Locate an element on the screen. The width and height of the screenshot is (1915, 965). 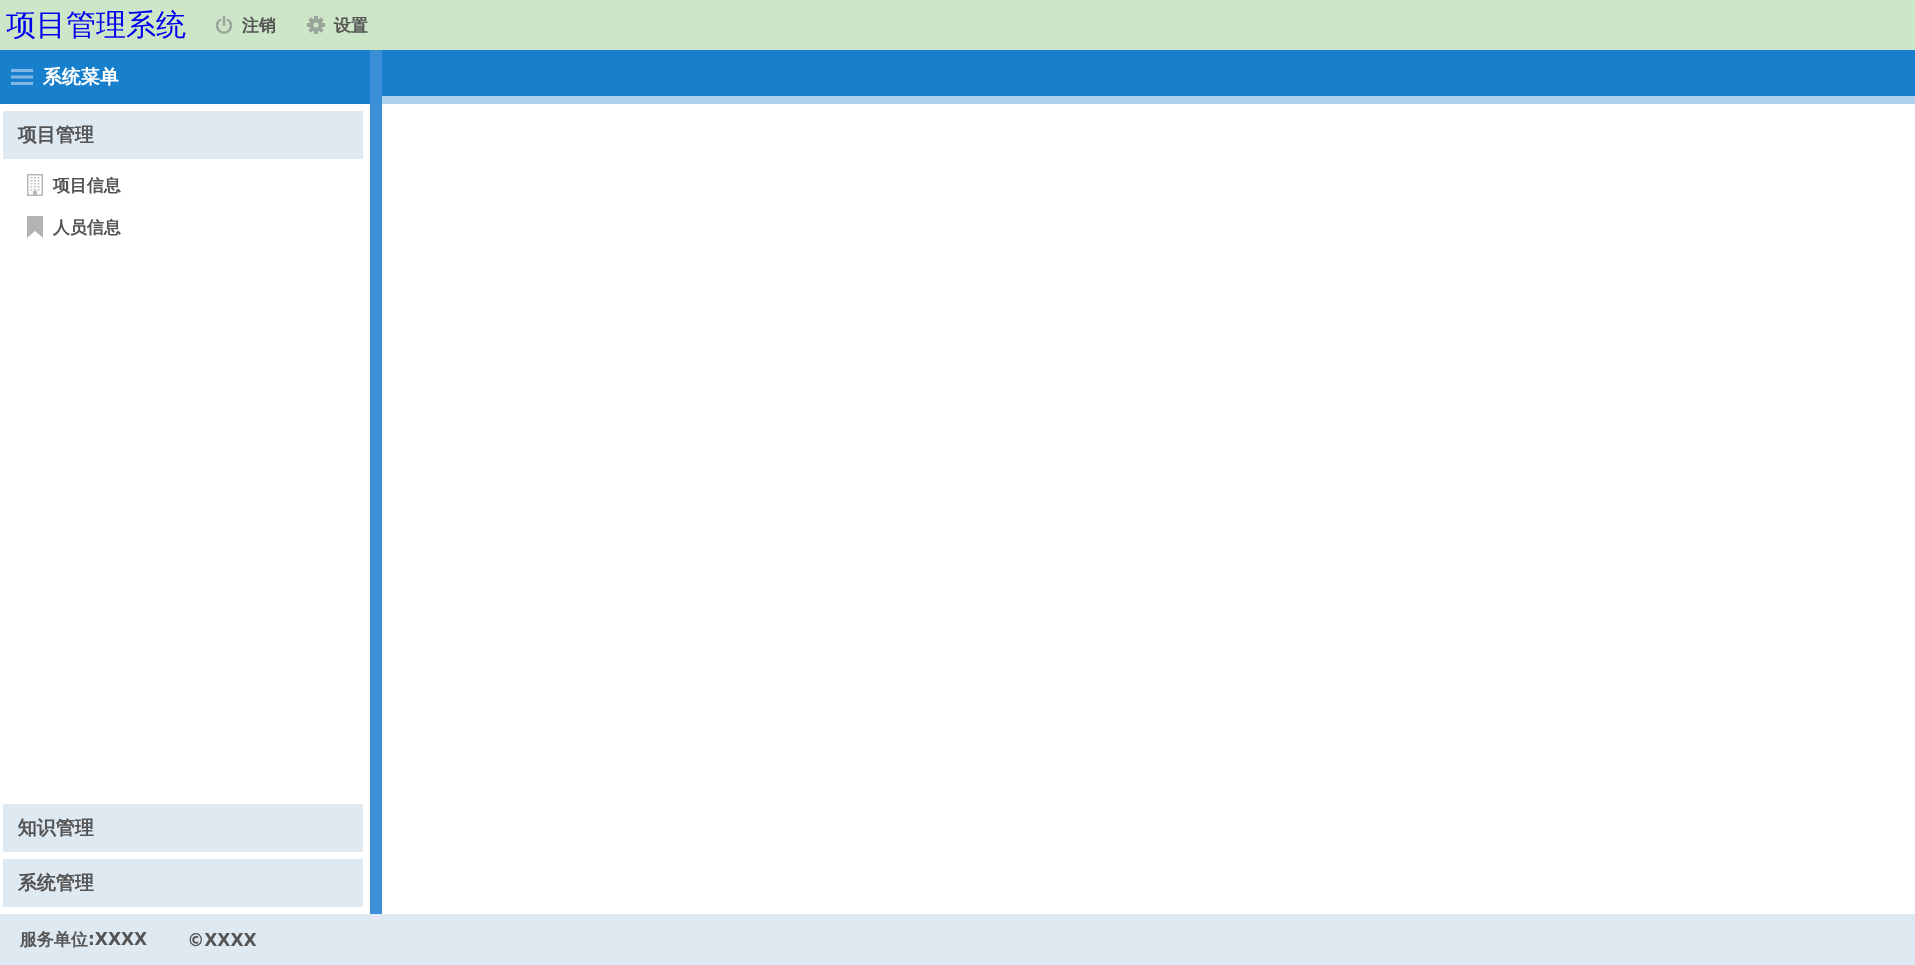
footer-text: 服务单位:XXXX is located at coordinates (84, 939).